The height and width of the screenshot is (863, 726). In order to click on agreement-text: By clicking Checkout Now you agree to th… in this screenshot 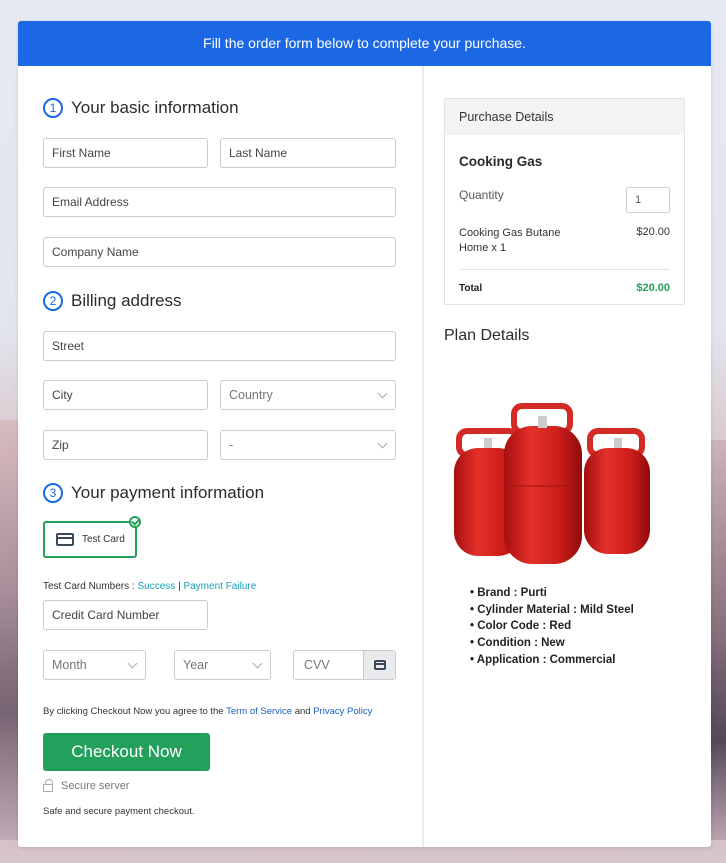, I will do `click(133, 711)`.